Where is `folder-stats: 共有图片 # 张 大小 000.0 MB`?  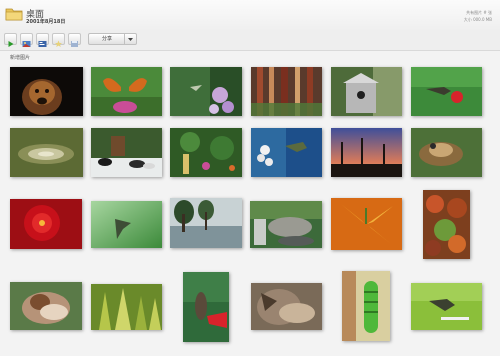 folder-stats: 共有图片 # 张 大小 000.0 MB is located at coordinates (478, 16).